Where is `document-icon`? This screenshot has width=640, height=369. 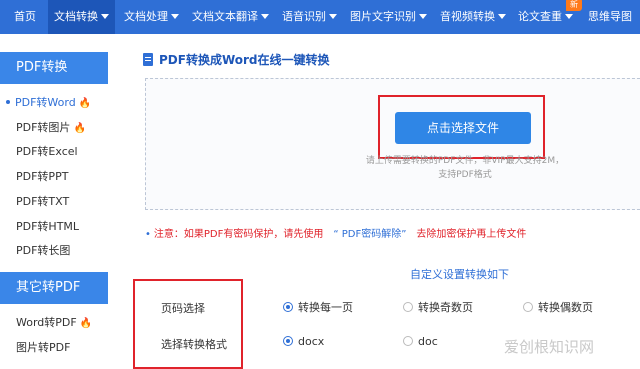 document-icon is located at coordinates (148, 59).